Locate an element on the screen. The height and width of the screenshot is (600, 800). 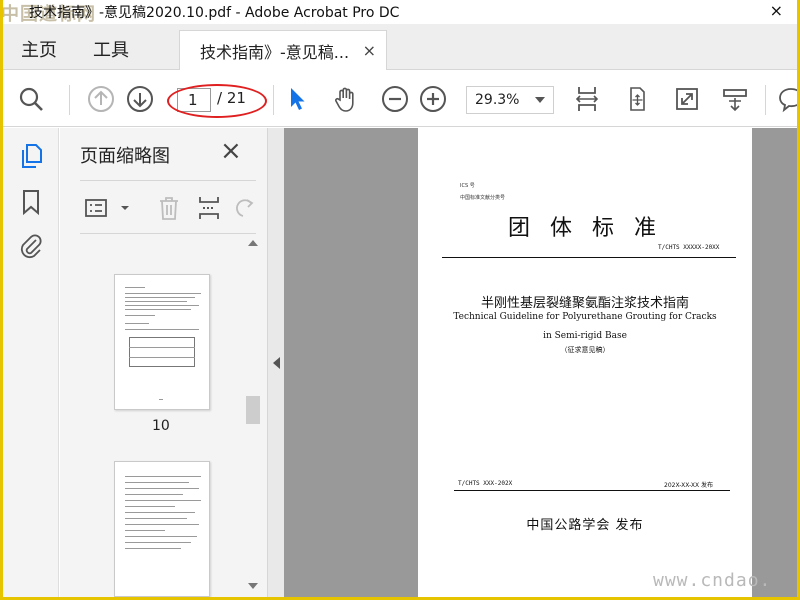
thumbnail-scrollbar is located at coordinates (253, 416).